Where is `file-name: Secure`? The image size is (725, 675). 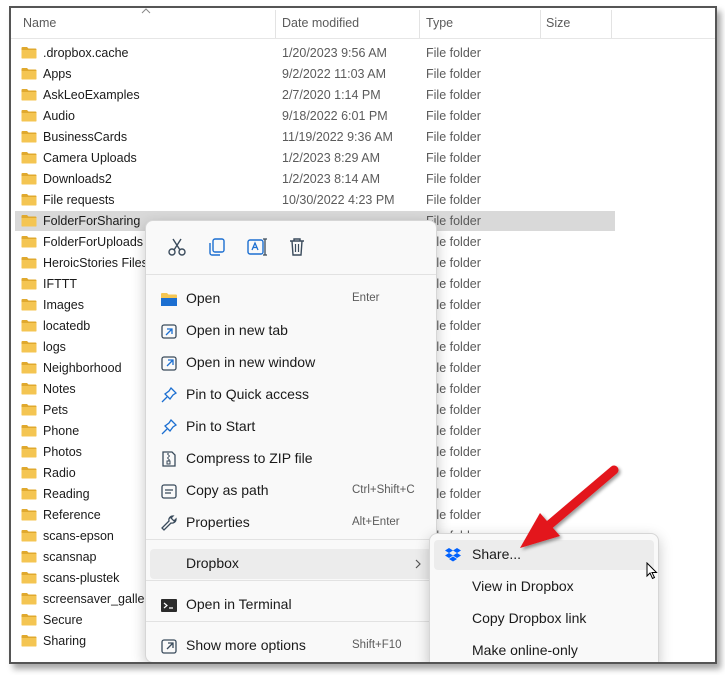
file-name: Secure is located at coordinates (63, 620).